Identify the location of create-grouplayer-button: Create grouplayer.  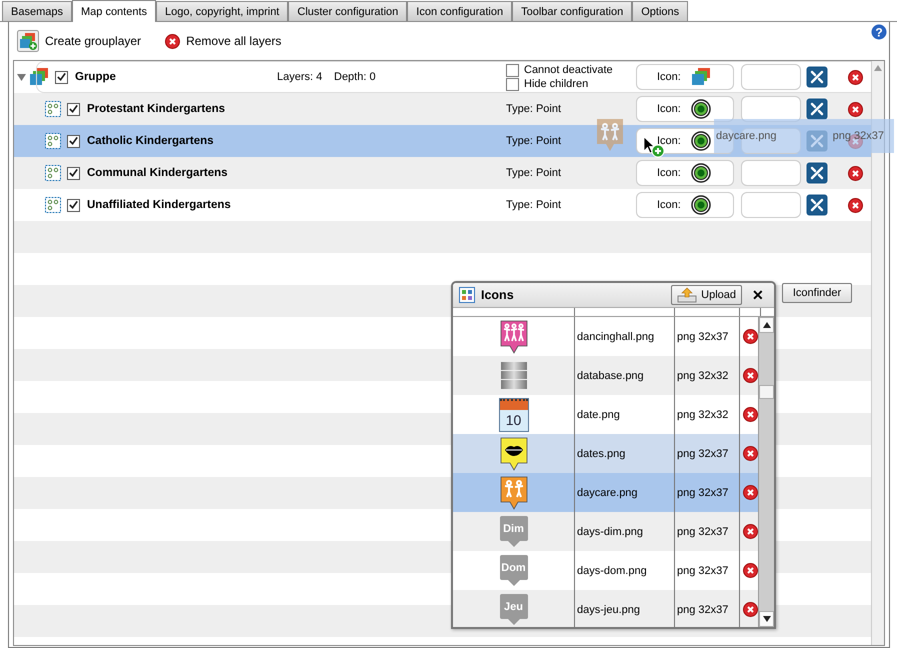
(79, 41).